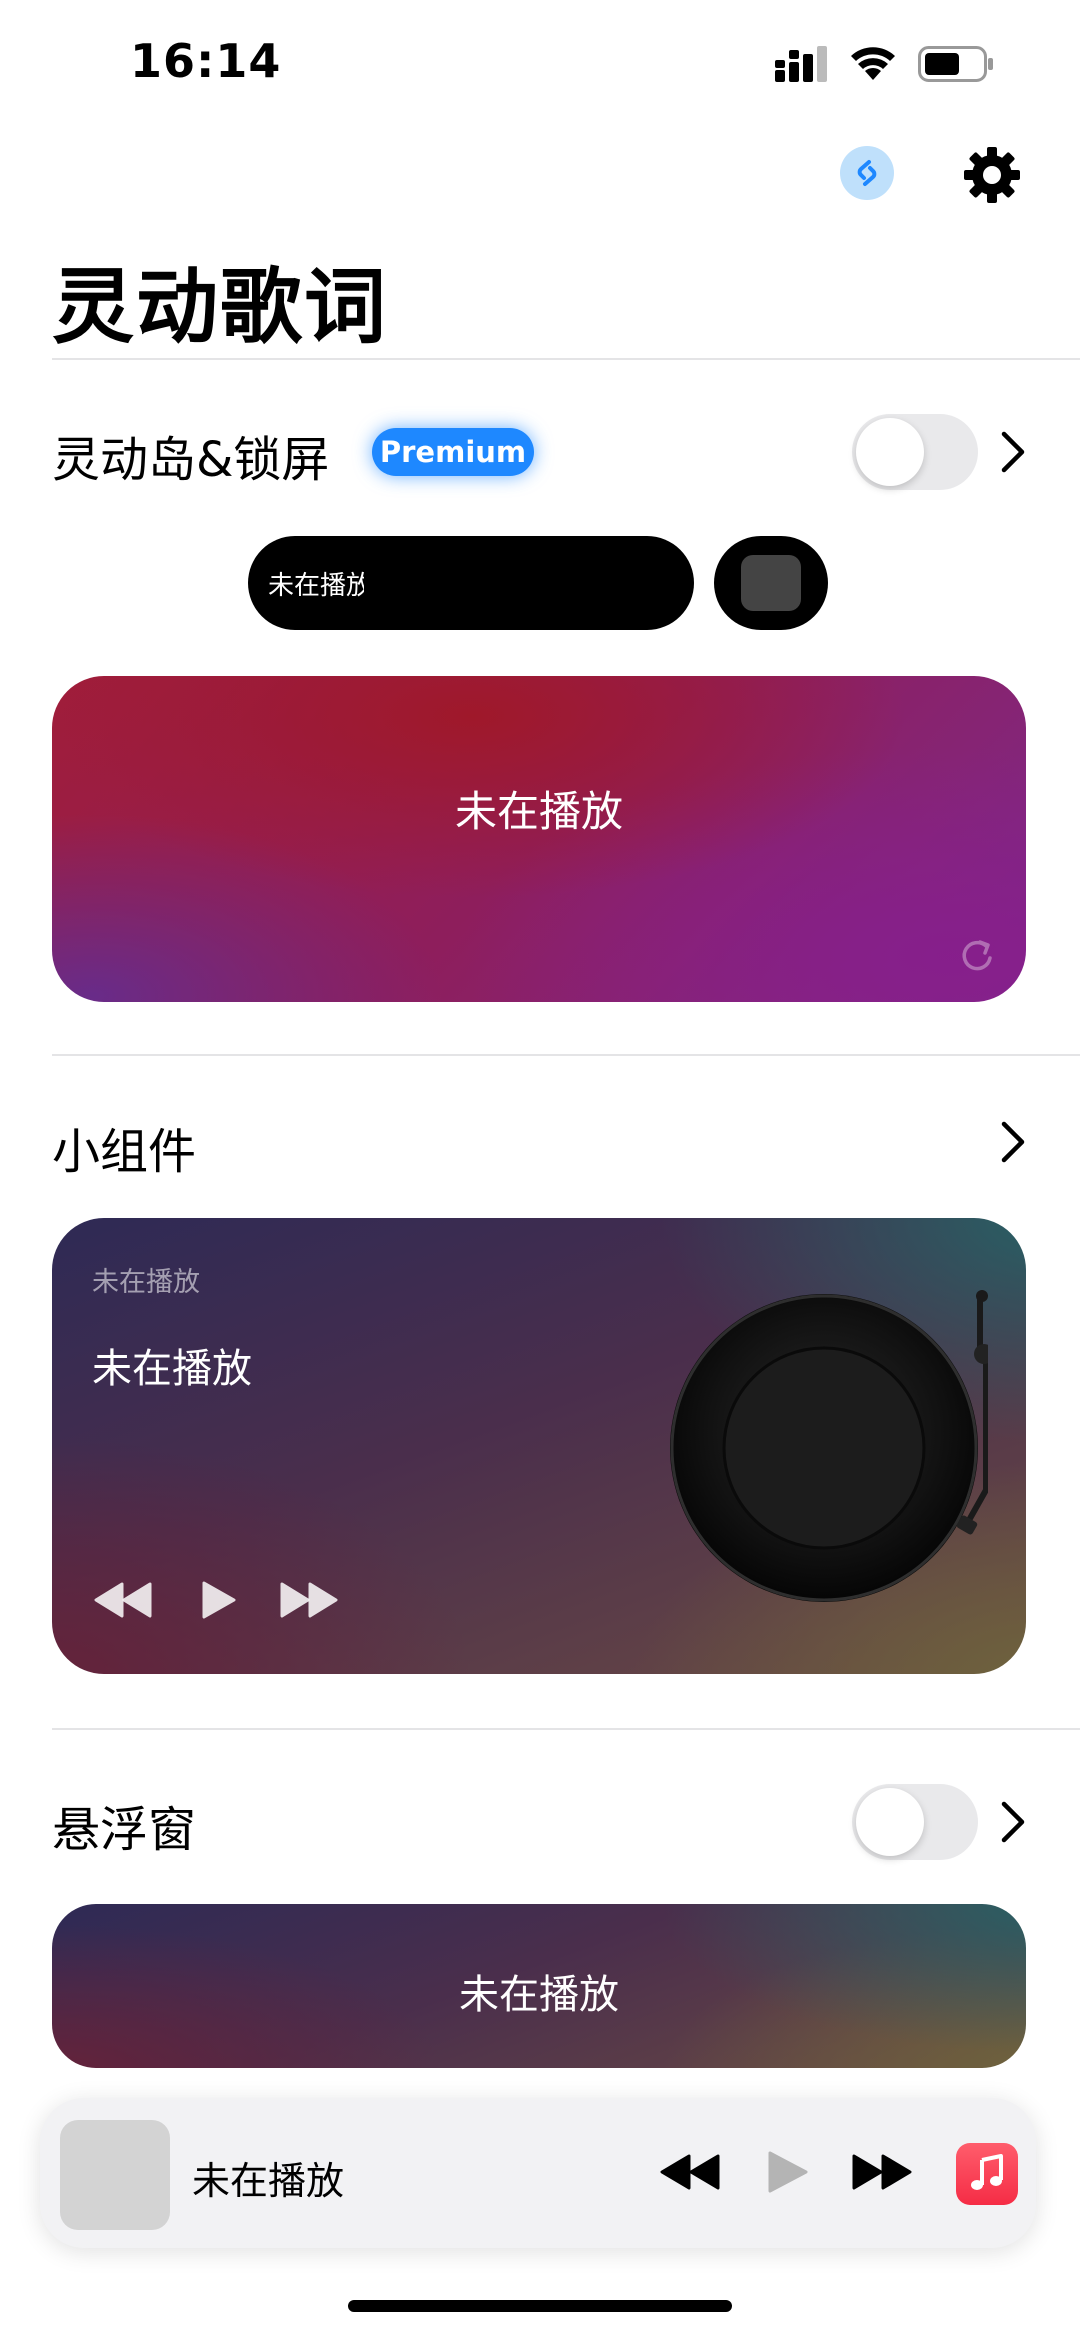 This screenshot has height=2337, width=1080. Describe the element at coordinates (540, 2306) in the screenshot. I see `home-indicator` at that location.